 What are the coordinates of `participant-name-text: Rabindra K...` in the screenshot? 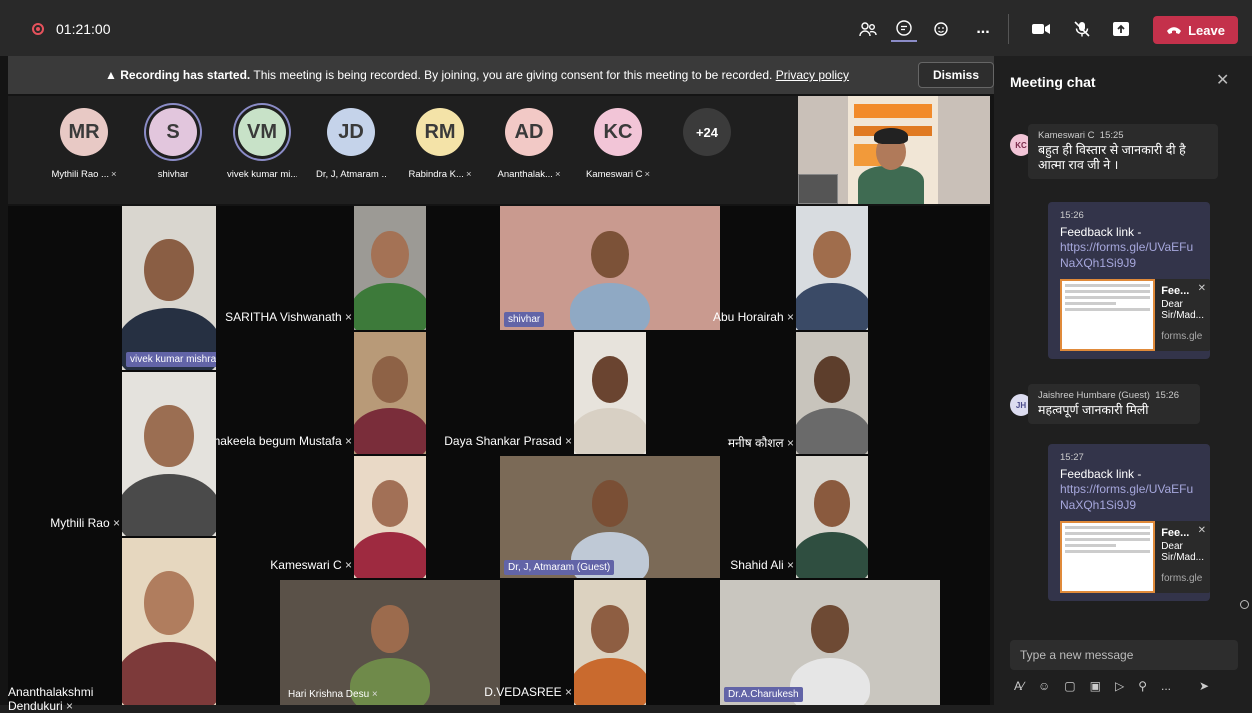 It's located at (436, 174).